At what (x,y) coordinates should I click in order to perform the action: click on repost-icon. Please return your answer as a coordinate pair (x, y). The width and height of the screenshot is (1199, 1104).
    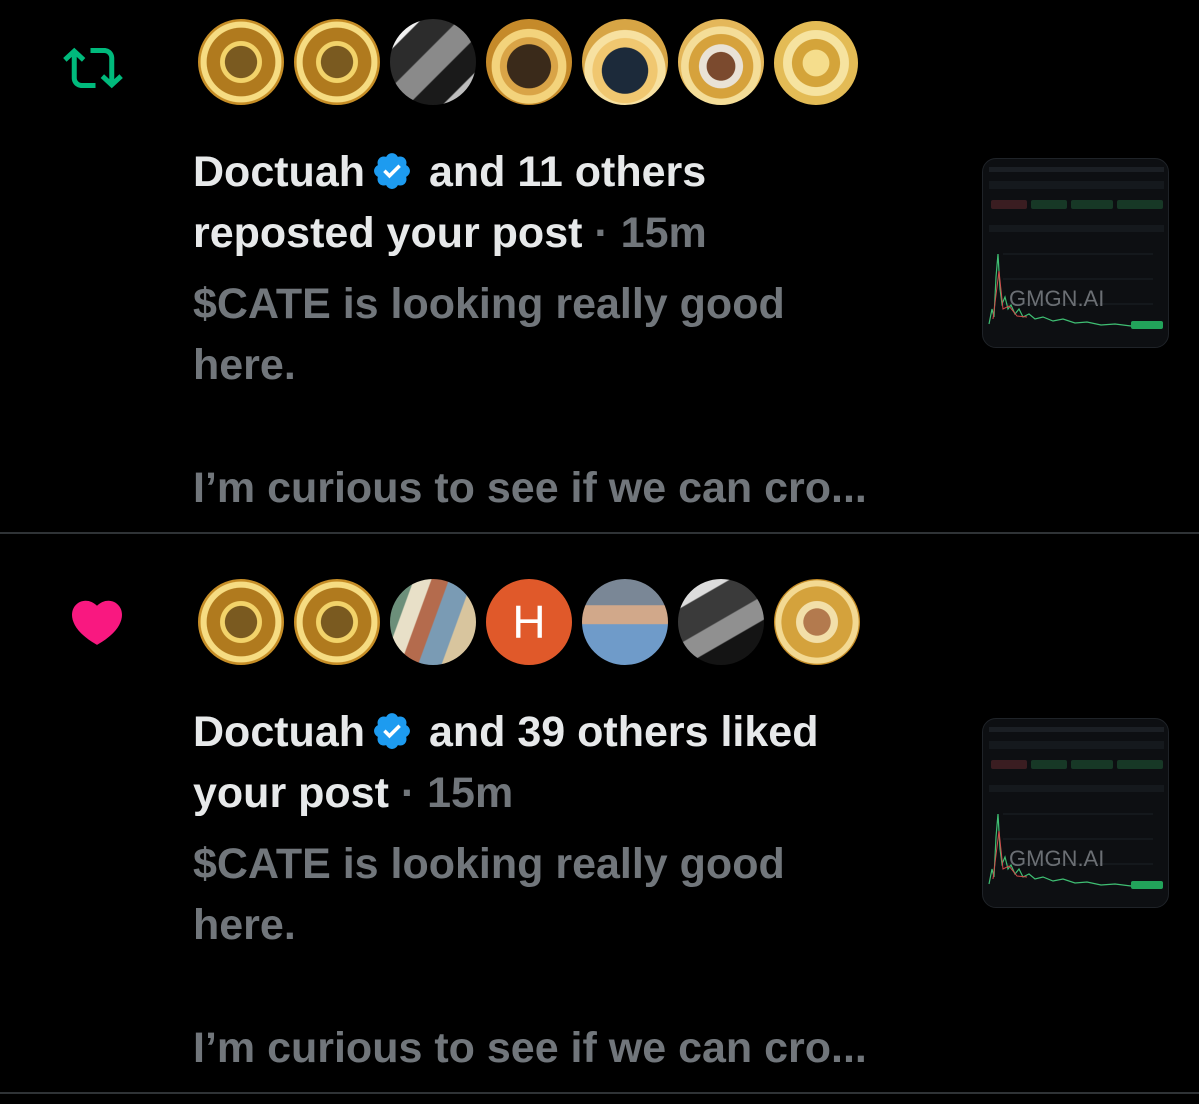
    Looking at the image, I should click on (93, 68).